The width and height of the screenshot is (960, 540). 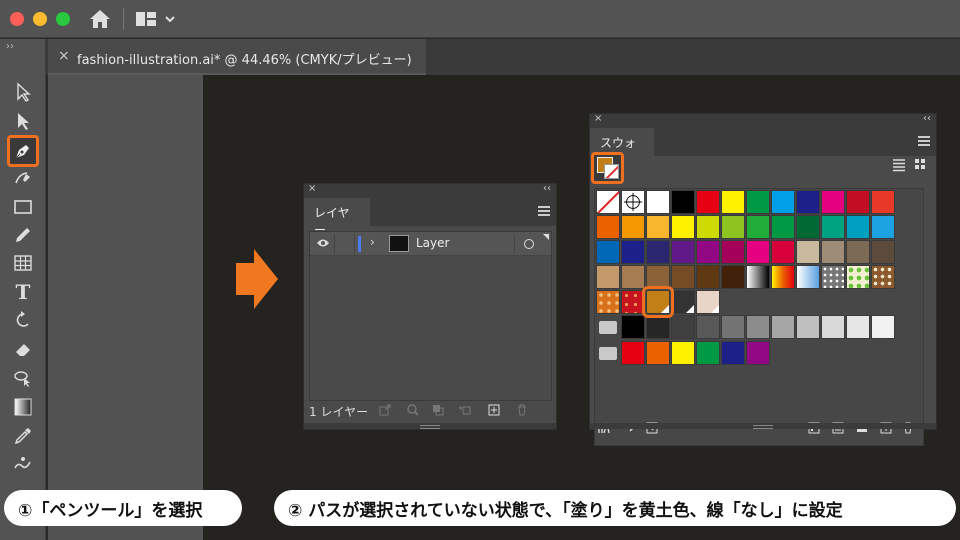 What do you see at coordinates (438, 410) in the screenshot?
I see `clipping-mask-icon` at bounding box center [438, 410].